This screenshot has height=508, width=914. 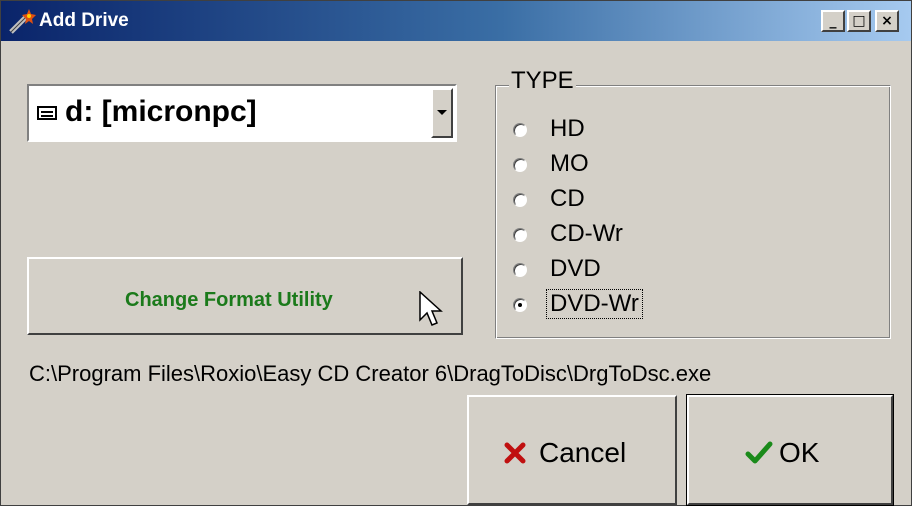 I want to click on change-format-utility-button: Change Format Utility, so click(x=245, y=296).